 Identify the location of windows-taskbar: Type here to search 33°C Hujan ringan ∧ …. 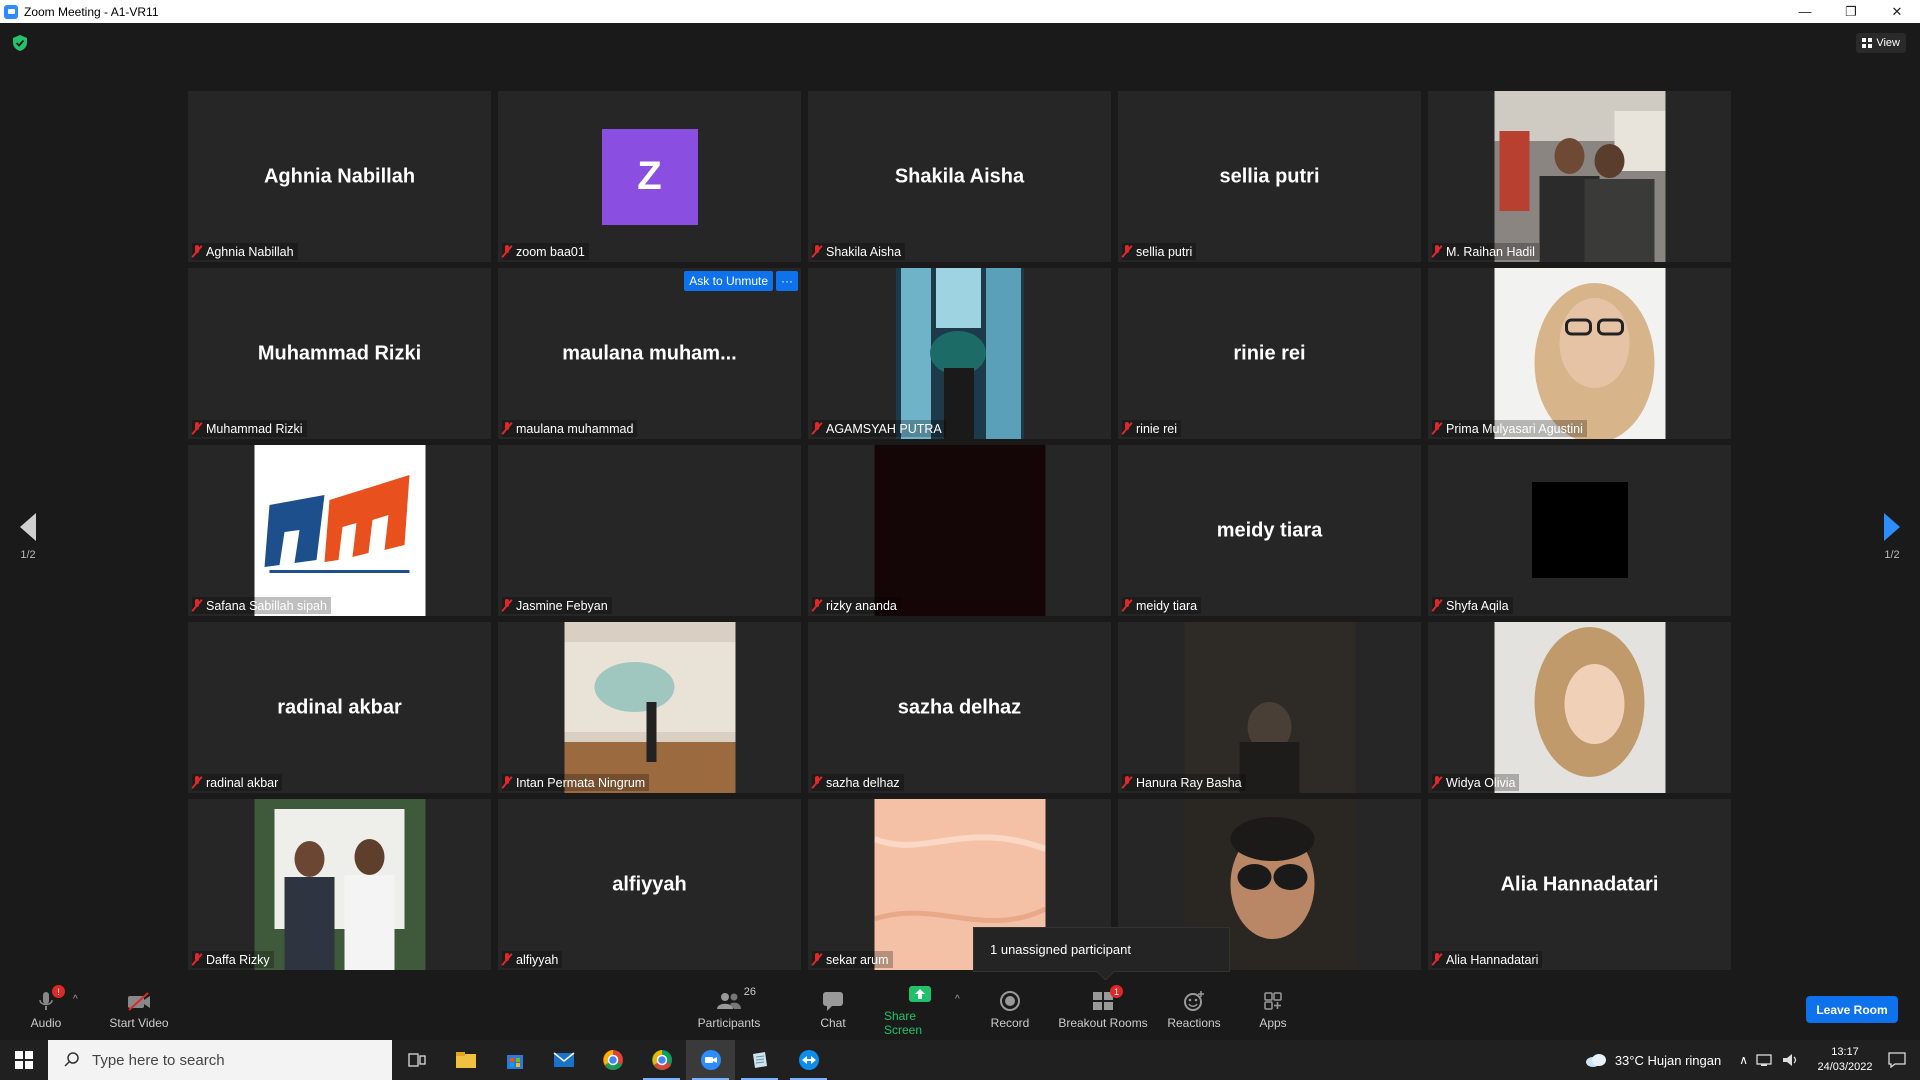
(960, 1060).